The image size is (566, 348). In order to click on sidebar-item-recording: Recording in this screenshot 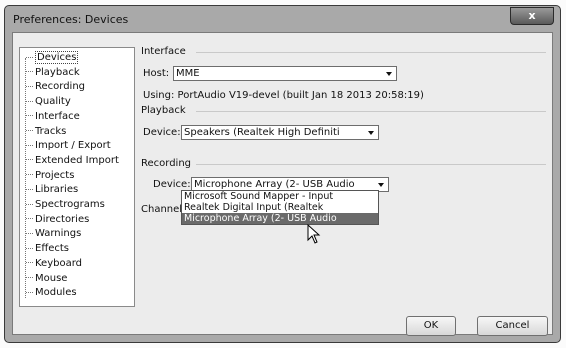, I will do `click(55, 87)`.